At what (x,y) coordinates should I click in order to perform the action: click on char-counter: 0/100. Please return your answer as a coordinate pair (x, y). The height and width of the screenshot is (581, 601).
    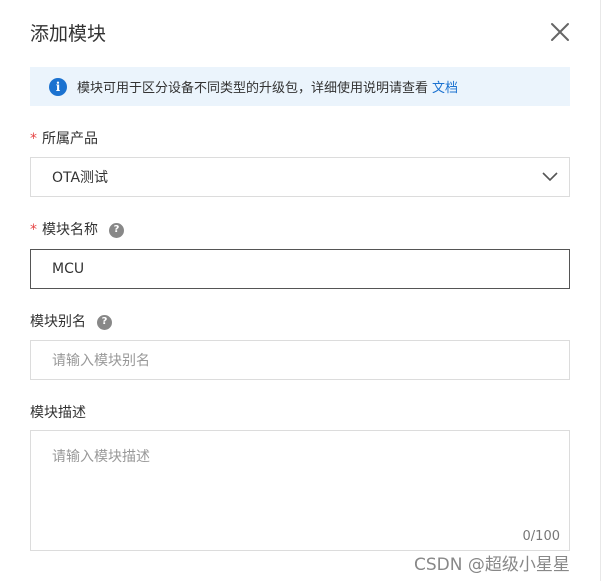
    Looking at the image, I should click on (541, 536).